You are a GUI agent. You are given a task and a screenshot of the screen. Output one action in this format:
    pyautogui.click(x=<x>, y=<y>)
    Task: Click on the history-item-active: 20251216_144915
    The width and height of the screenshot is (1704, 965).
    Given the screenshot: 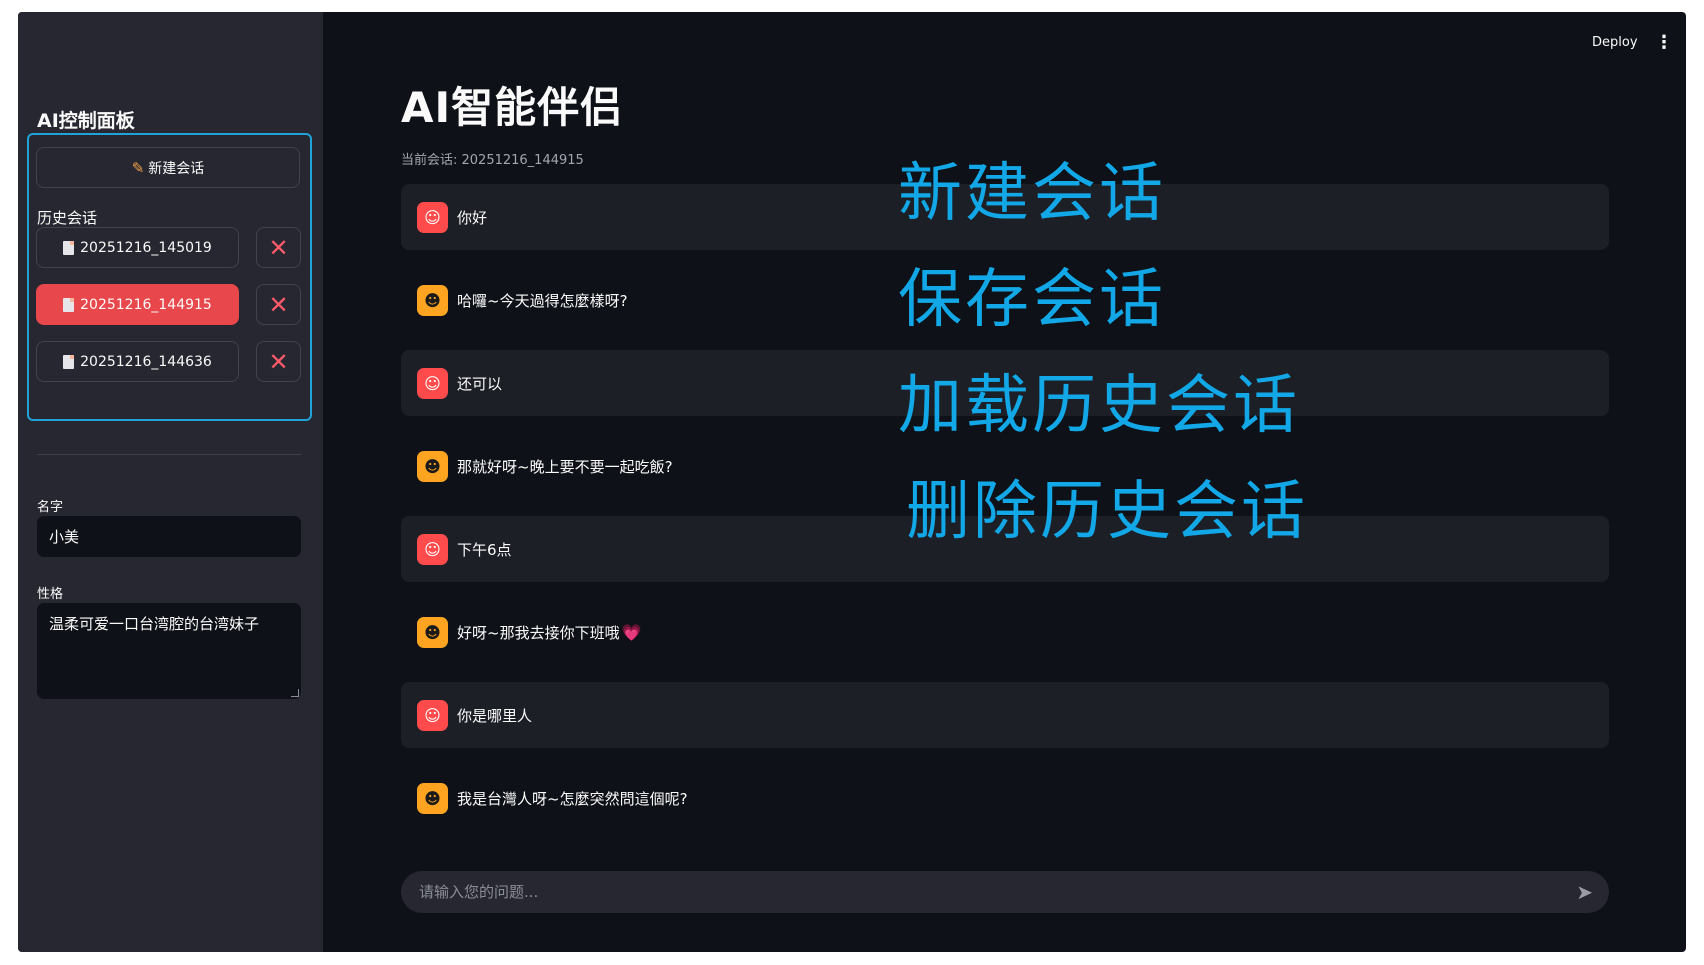 What is the action you would take?
    pyautogui.click(x=137, y=304)
    